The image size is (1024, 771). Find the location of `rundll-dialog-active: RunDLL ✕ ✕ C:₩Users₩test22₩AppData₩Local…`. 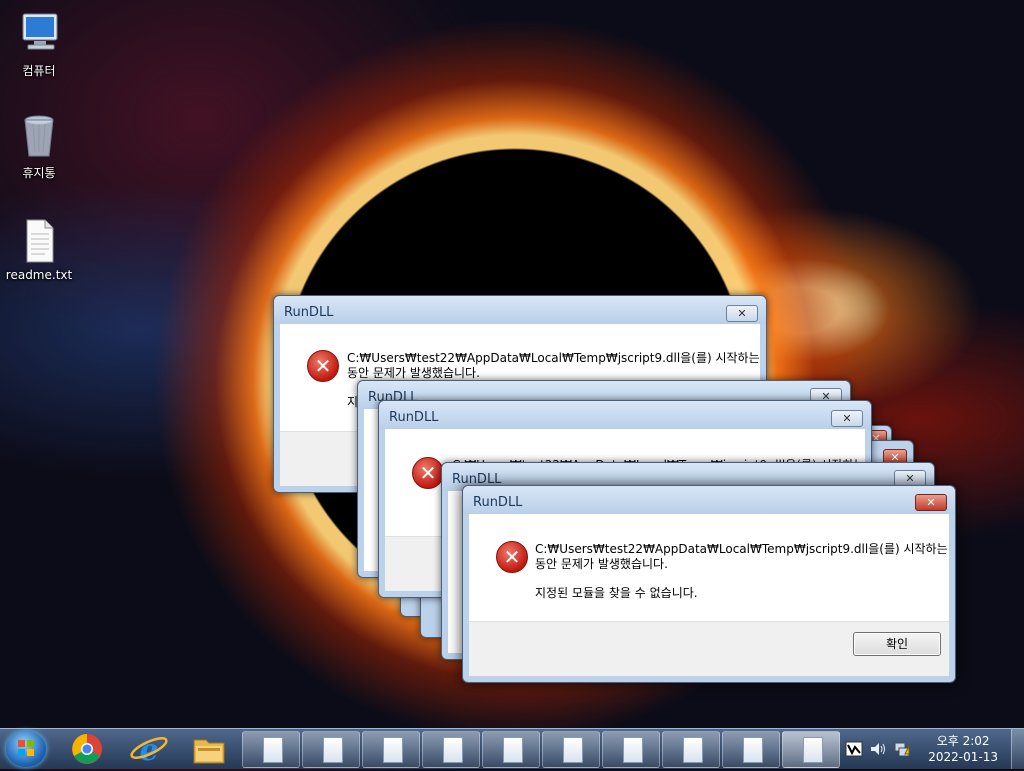

rundll-dialog-active: RunDLL ✕ ✕ C:₩Users₩test22₩AppData₩Local… is located at coordinates (709, 584).